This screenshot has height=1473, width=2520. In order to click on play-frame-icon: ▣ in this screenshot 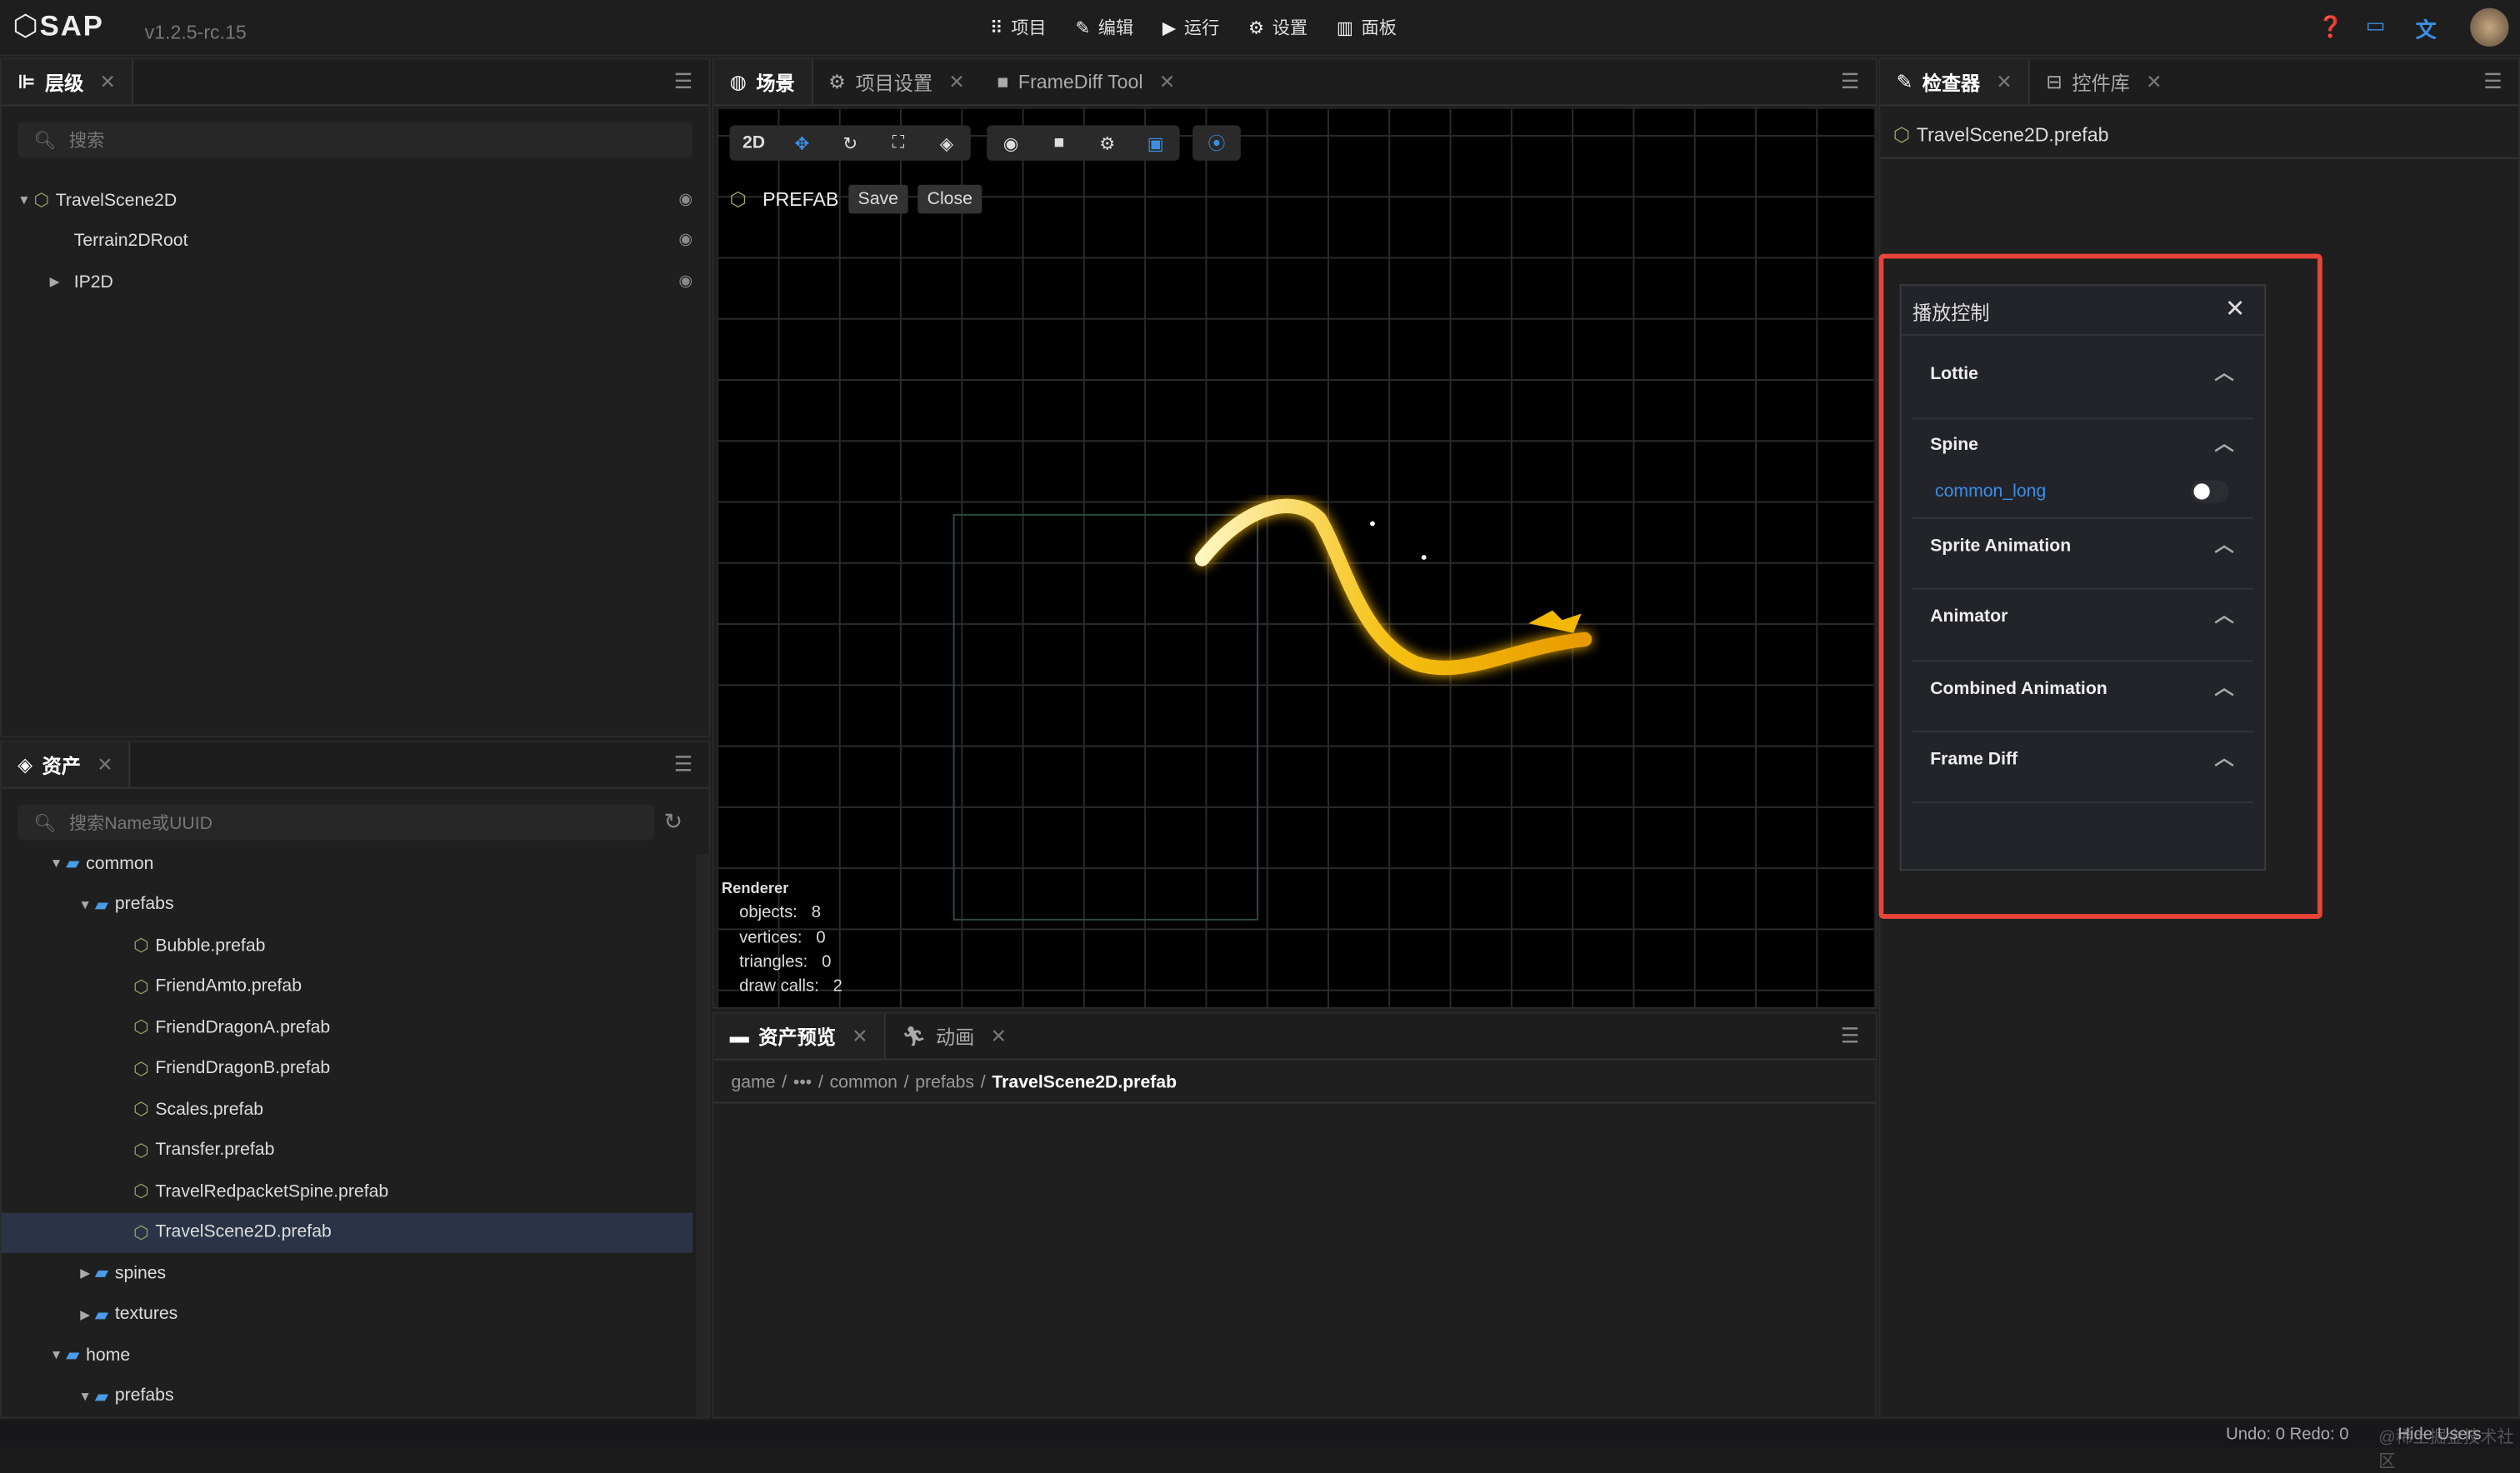, I will do `click(1156, 143)`.